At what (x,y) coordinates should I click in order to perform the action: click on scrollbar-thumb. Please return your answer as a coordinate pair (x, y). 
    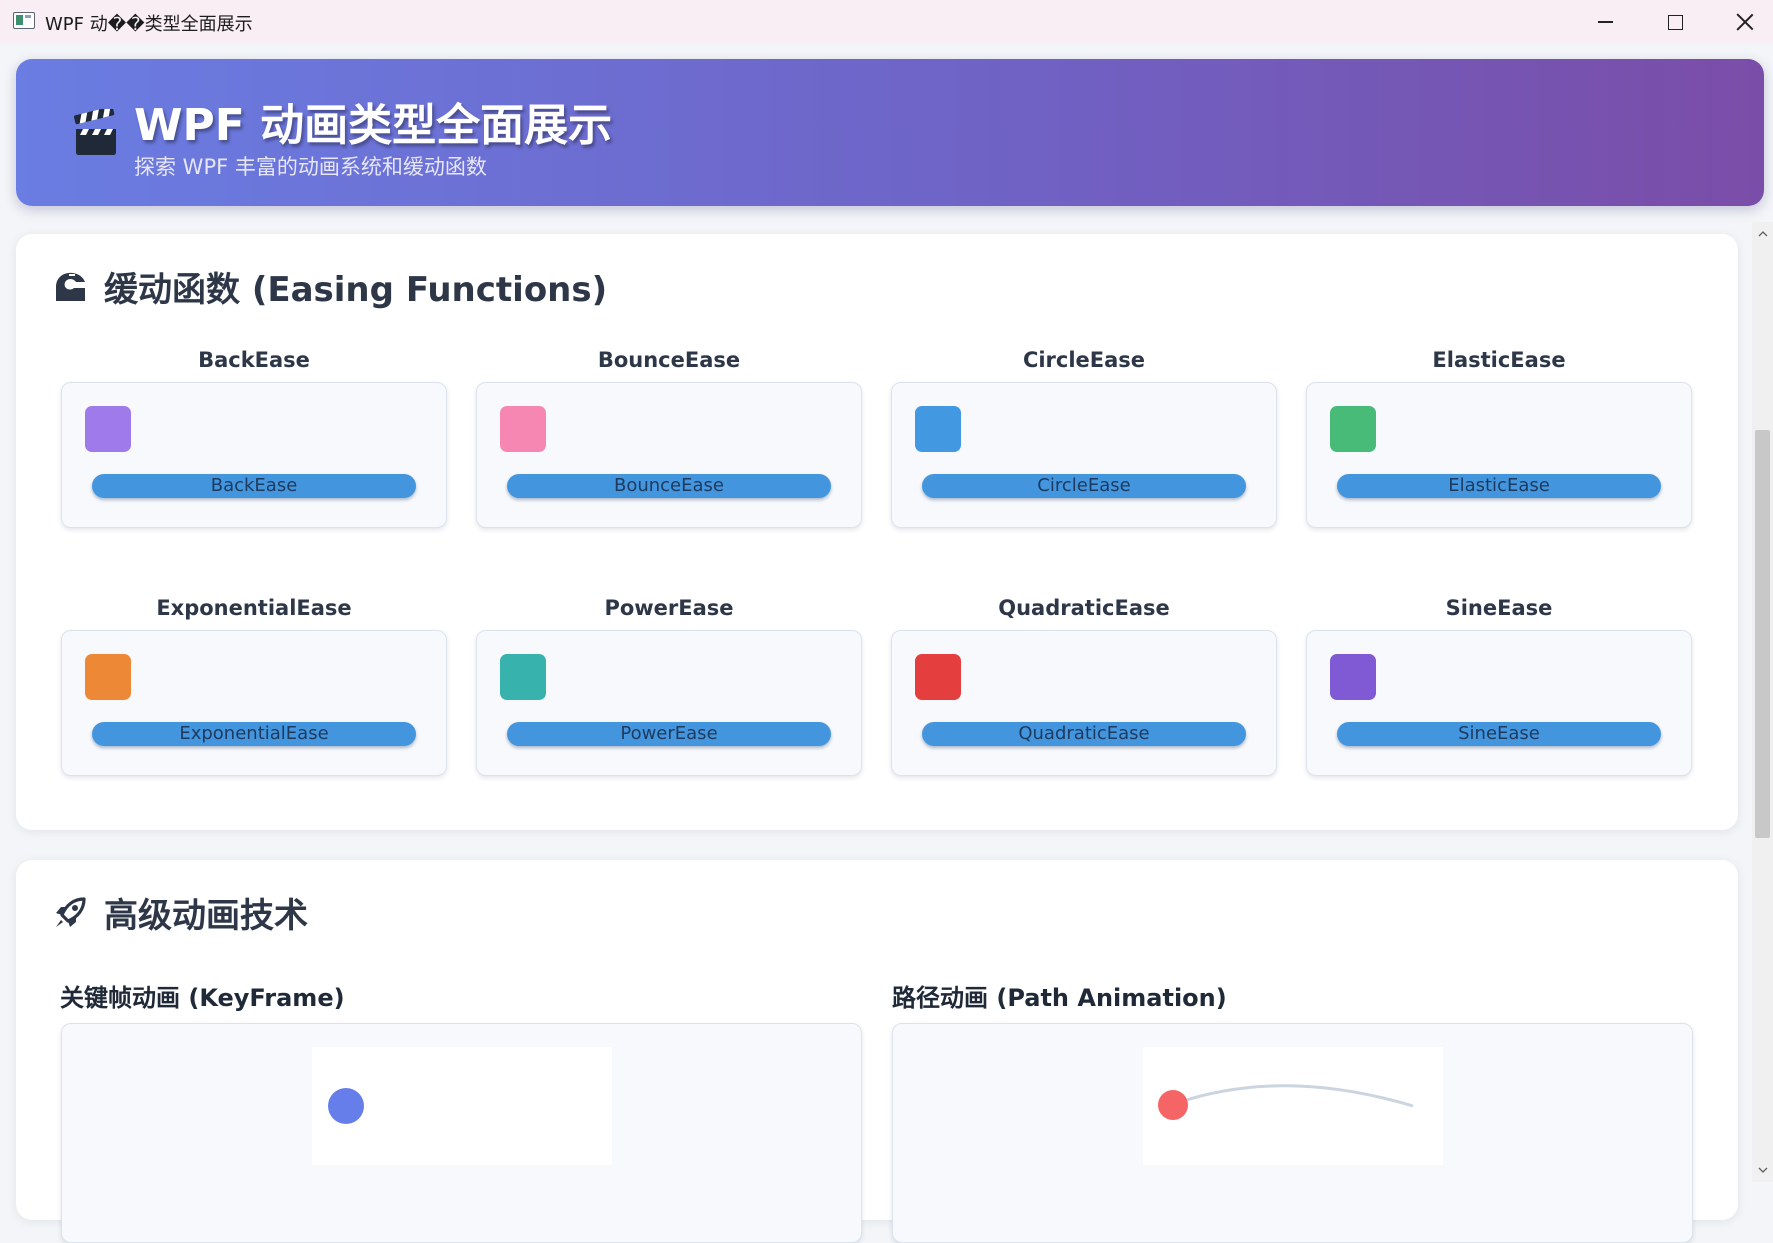
    Looking at the image, I should click on (1762, 634).